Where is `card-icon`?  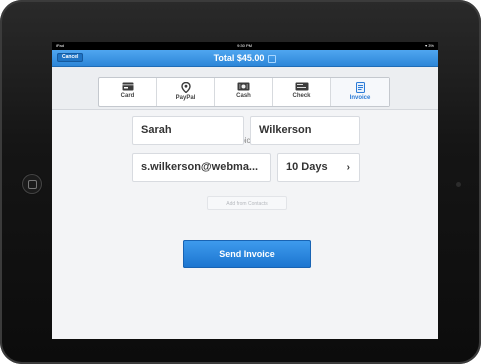
card-icon is located at coordinates (127, 86).